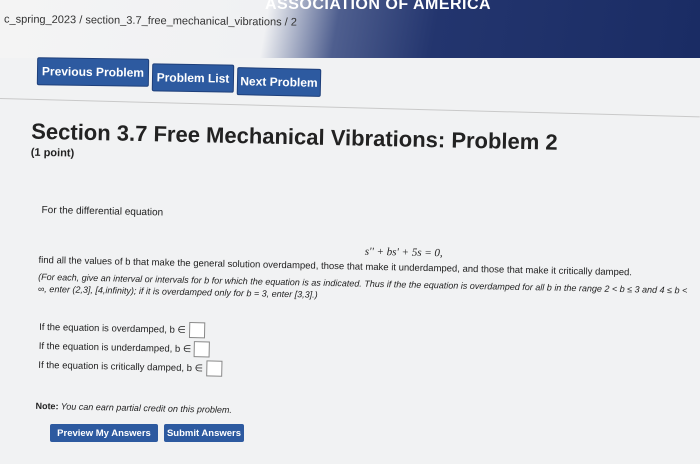 This screenshot has width=700, height=464. Describe the element at coordinates (204, 433) in the screenshot. I see `submit-answers-button: Submit Answers` at that location.